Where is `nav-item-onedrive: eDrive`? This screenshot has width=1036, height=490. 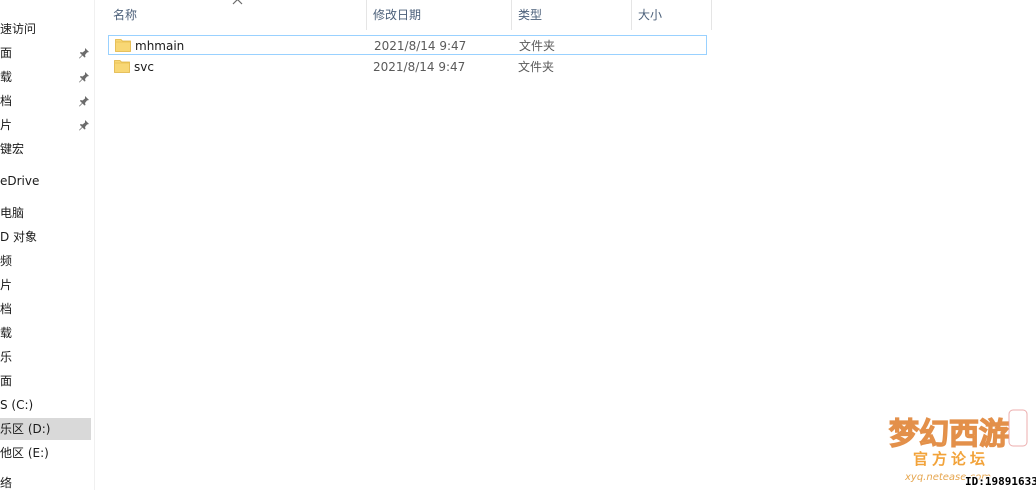 nav-item-onedrive: eDrive is located at coordinates (45, 181).